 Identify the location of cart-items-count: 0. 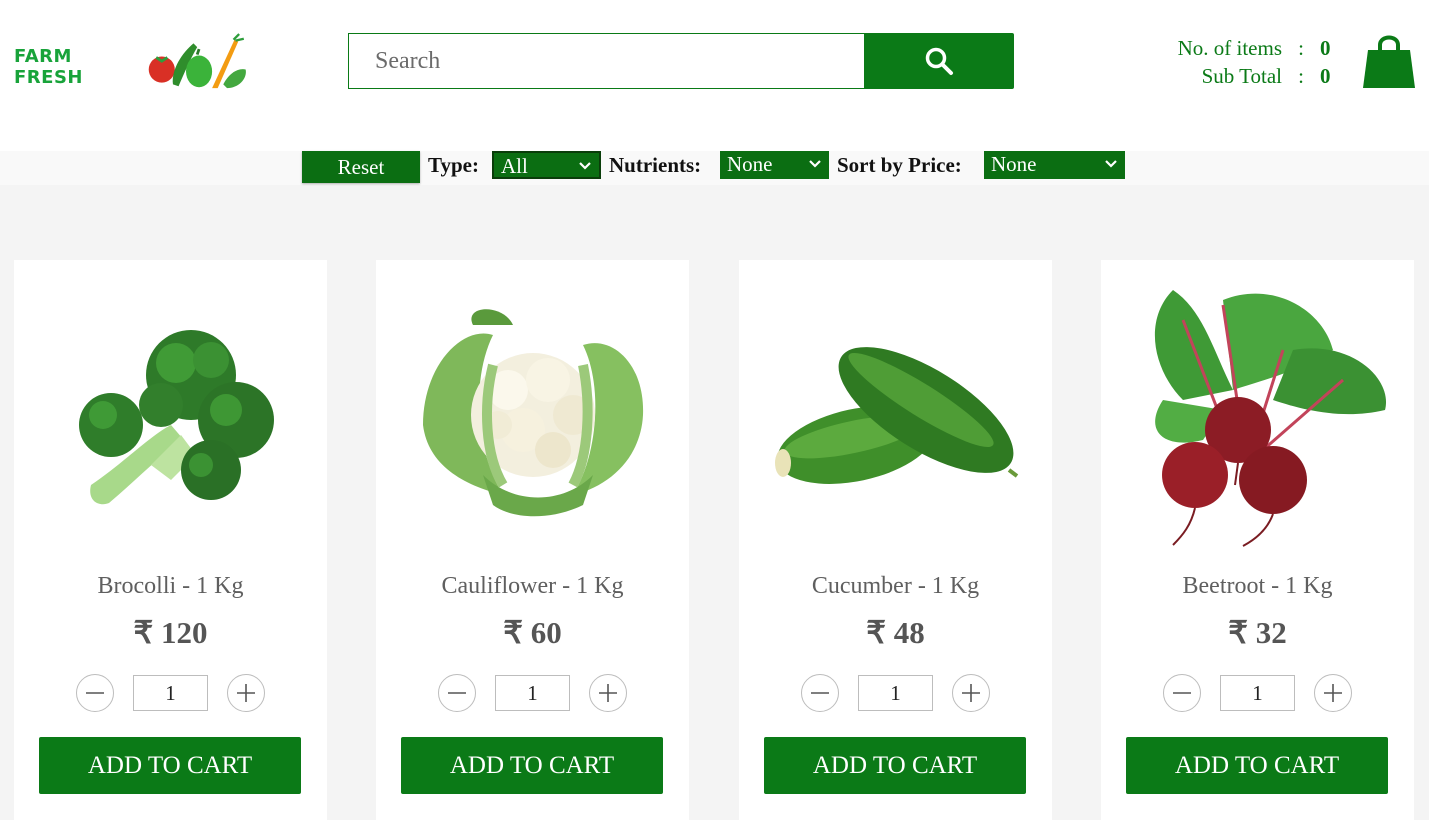
(1325, 48).